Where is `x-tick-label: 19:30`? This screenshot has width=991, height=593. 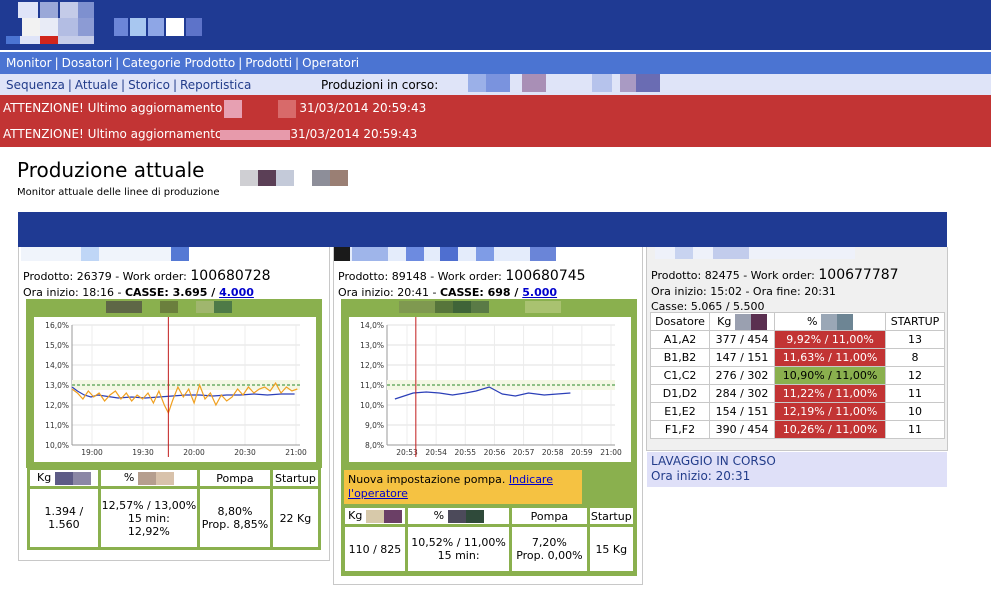
x-tick-label: 19:30 is located at coordinates (143, 452).